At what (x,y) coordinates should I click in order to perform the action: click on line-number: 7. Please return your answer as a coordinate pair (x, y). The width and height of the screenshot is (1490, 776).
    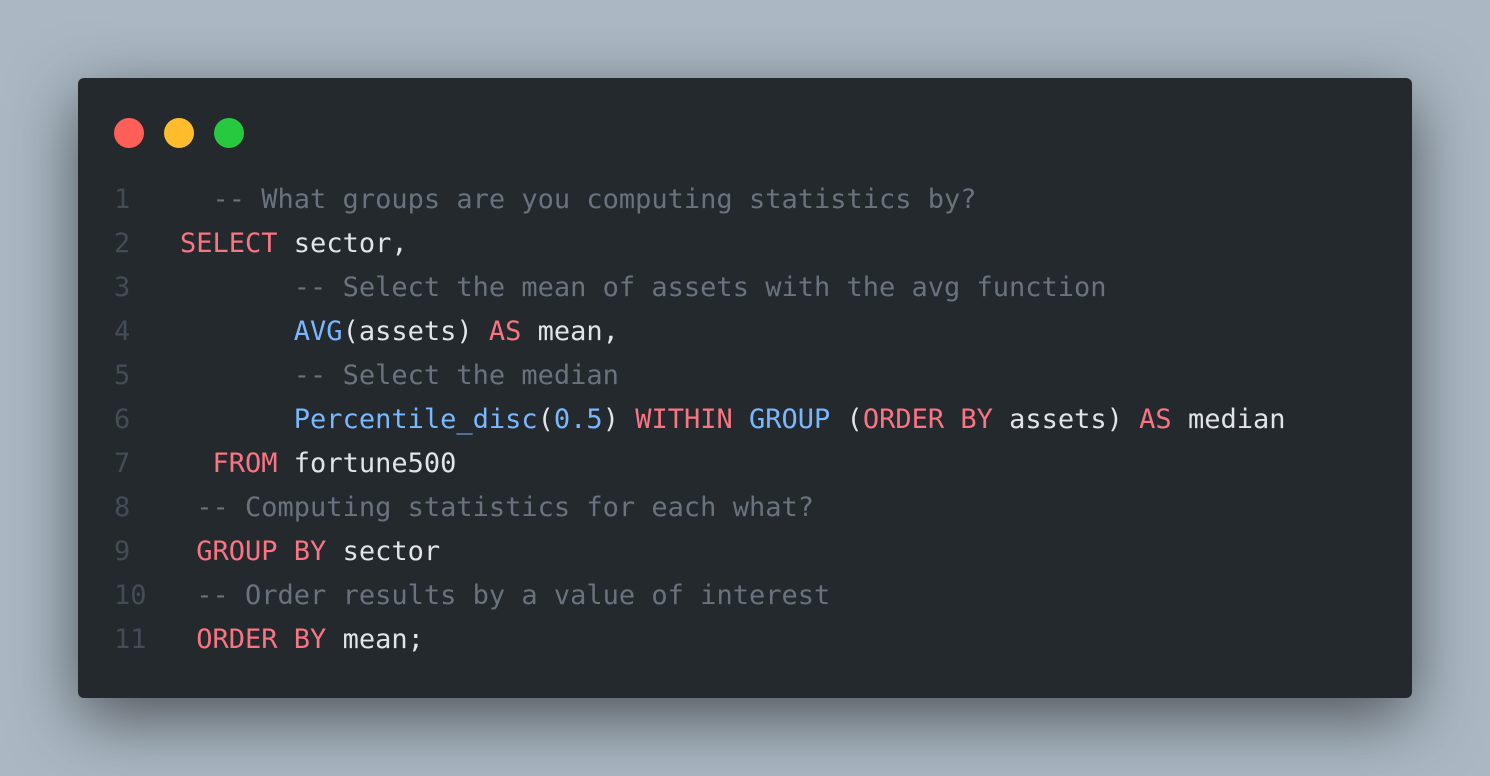
    Looking at the image, I should click on (122, 463).